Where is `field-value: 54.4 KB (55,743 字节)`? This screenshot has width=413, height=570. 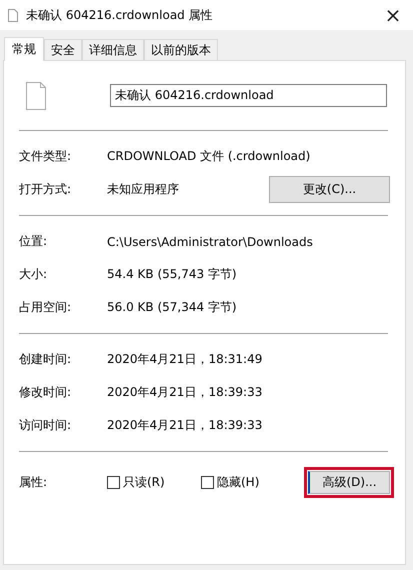 field-value: 54.4 KB (55,743 字节) is located at coordinates (172, 274).